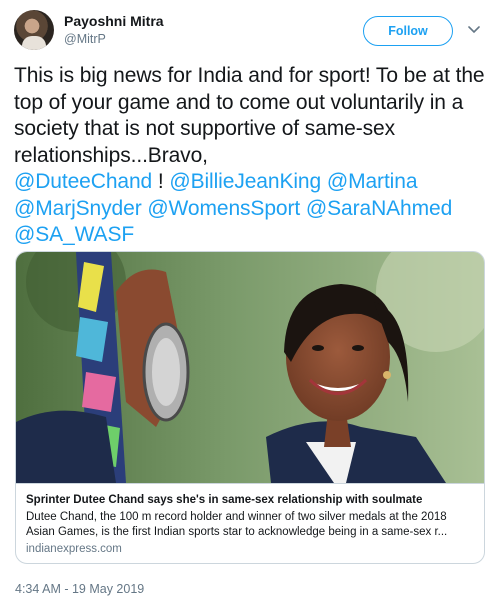  Describe the element at coordinates (78, 208) in the screenshot. I see `mention-link: @MarjSnyder` at that location.